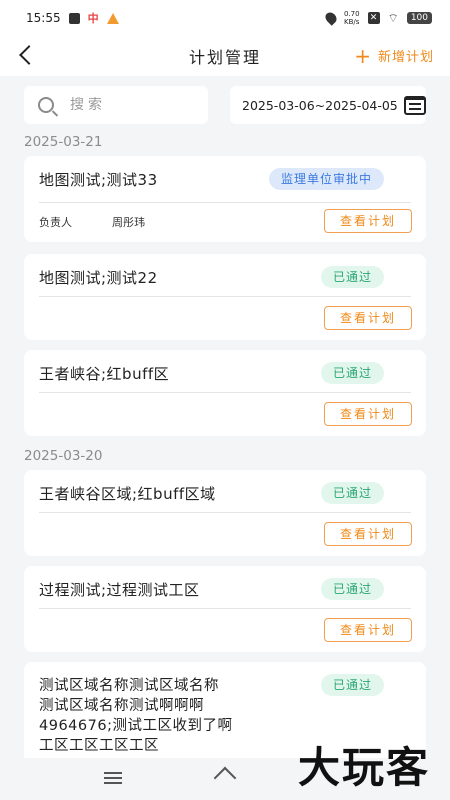  I want to click on calendar-icon, so click(414, 105).